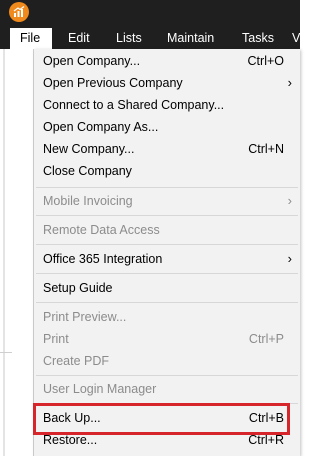 Image resolution: width=320 pixels, height=456 pixels. I want to click on menu-lists: Lists, so click(129, 38).